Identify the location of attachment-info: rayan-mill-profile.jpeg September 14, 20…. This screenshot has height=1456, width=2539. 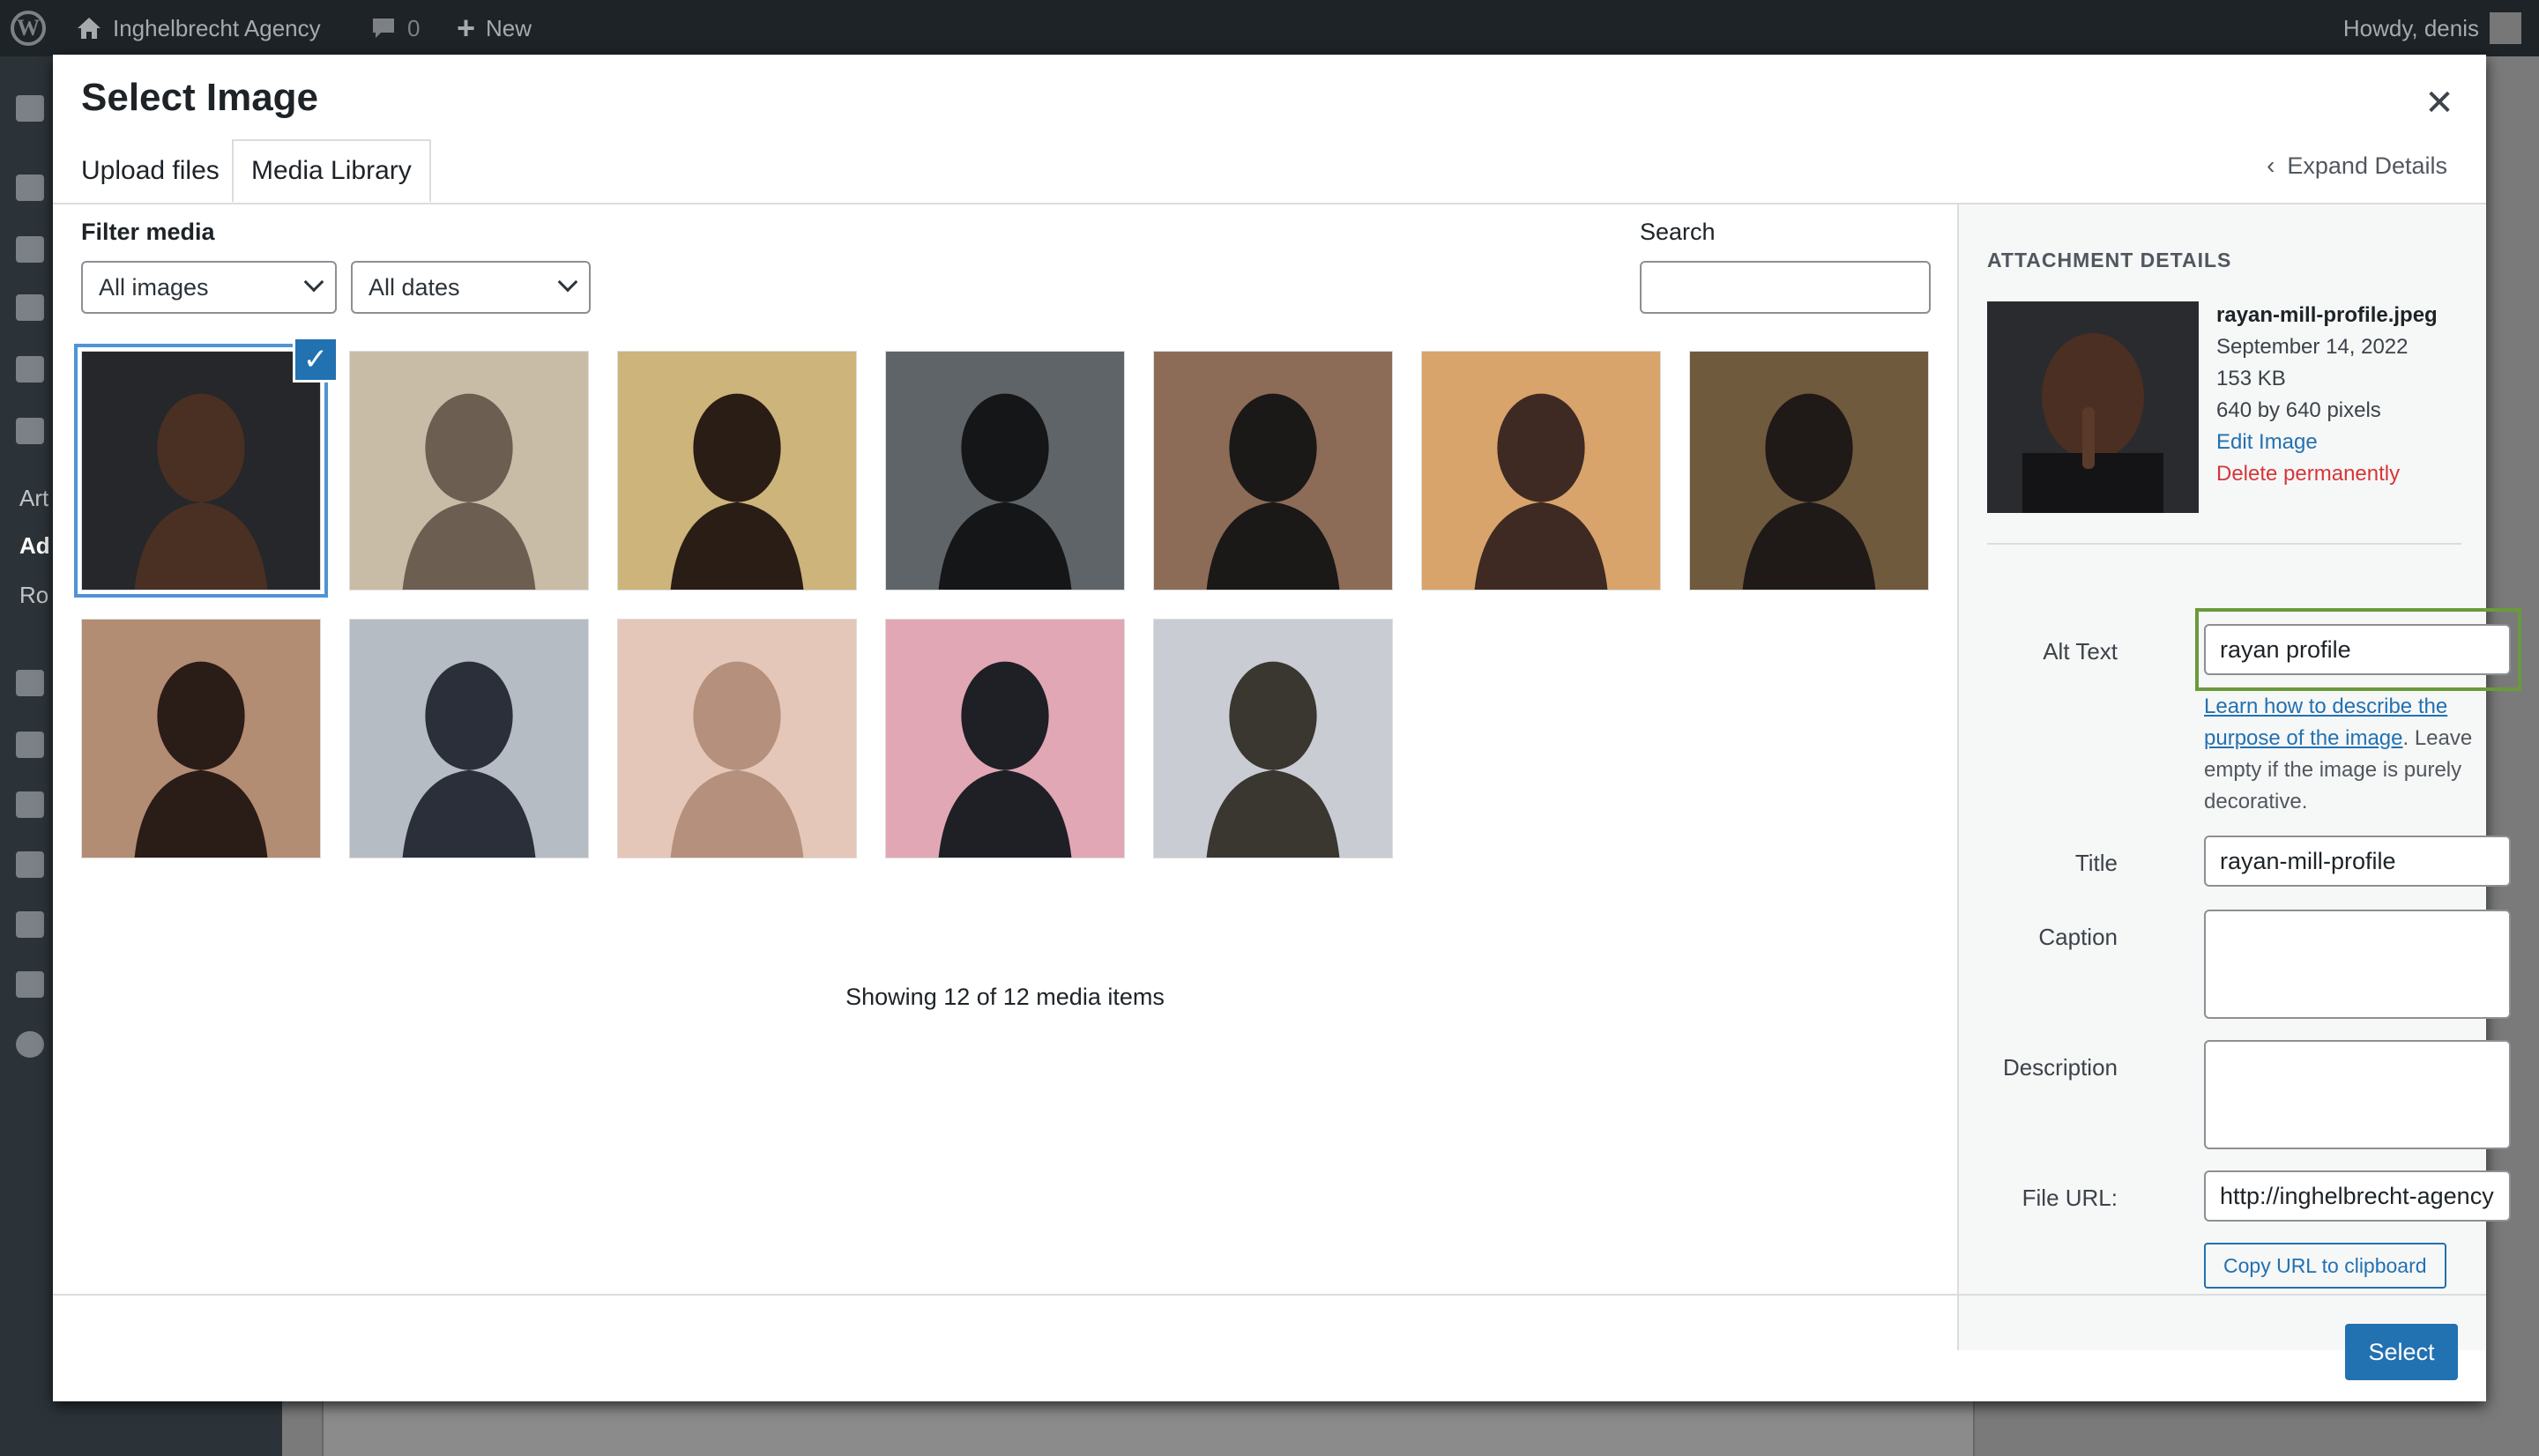
(2327, 395).